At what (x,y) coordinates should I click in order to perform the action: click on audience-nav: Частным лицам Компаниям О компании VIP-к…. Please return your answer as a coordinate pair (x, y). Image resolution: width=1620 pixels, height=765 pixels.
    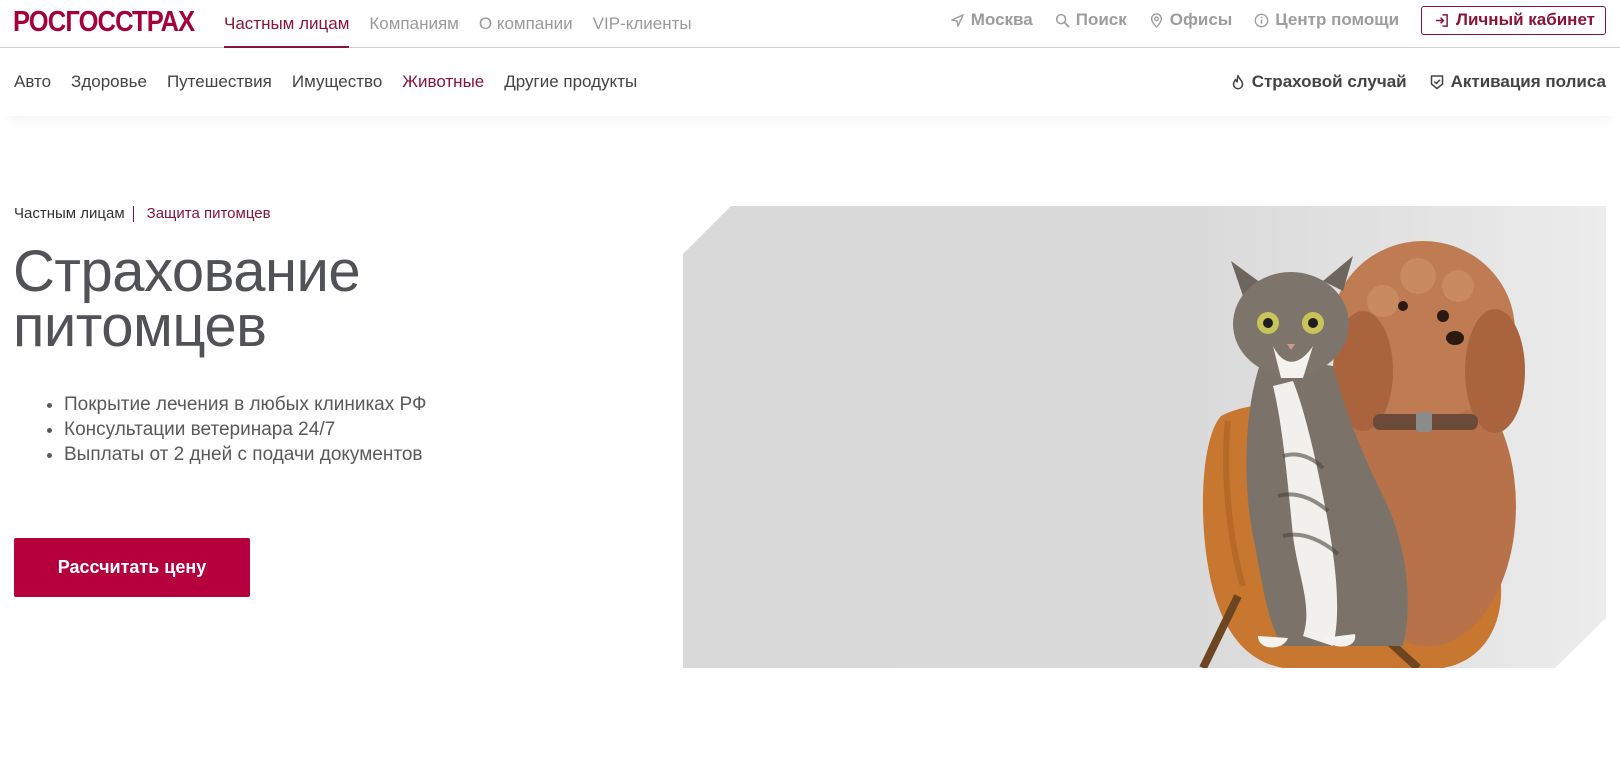
    Looking at the image, I should click on (458, 24).